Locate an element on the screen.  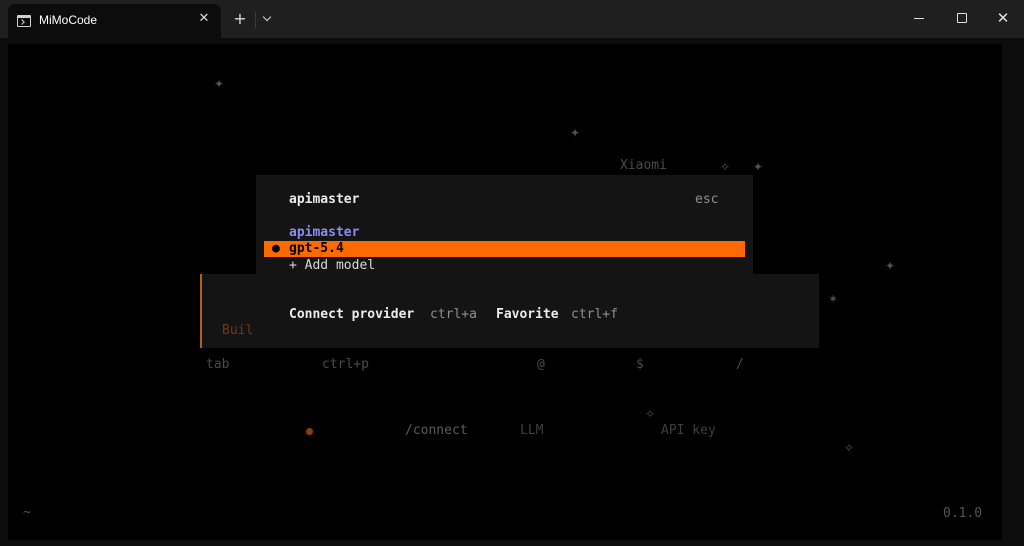
close-window-button: ✕ is located at coordinates (1003, 18).